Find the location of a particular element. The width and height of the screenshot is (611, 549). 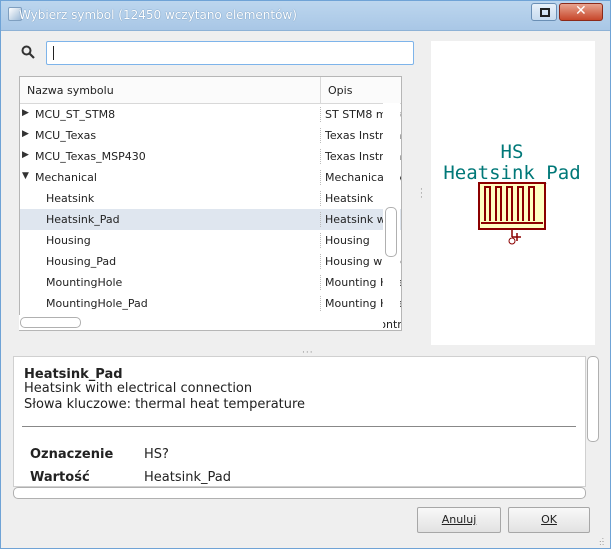

ok-button: OK is located at coordinates (549, 520).